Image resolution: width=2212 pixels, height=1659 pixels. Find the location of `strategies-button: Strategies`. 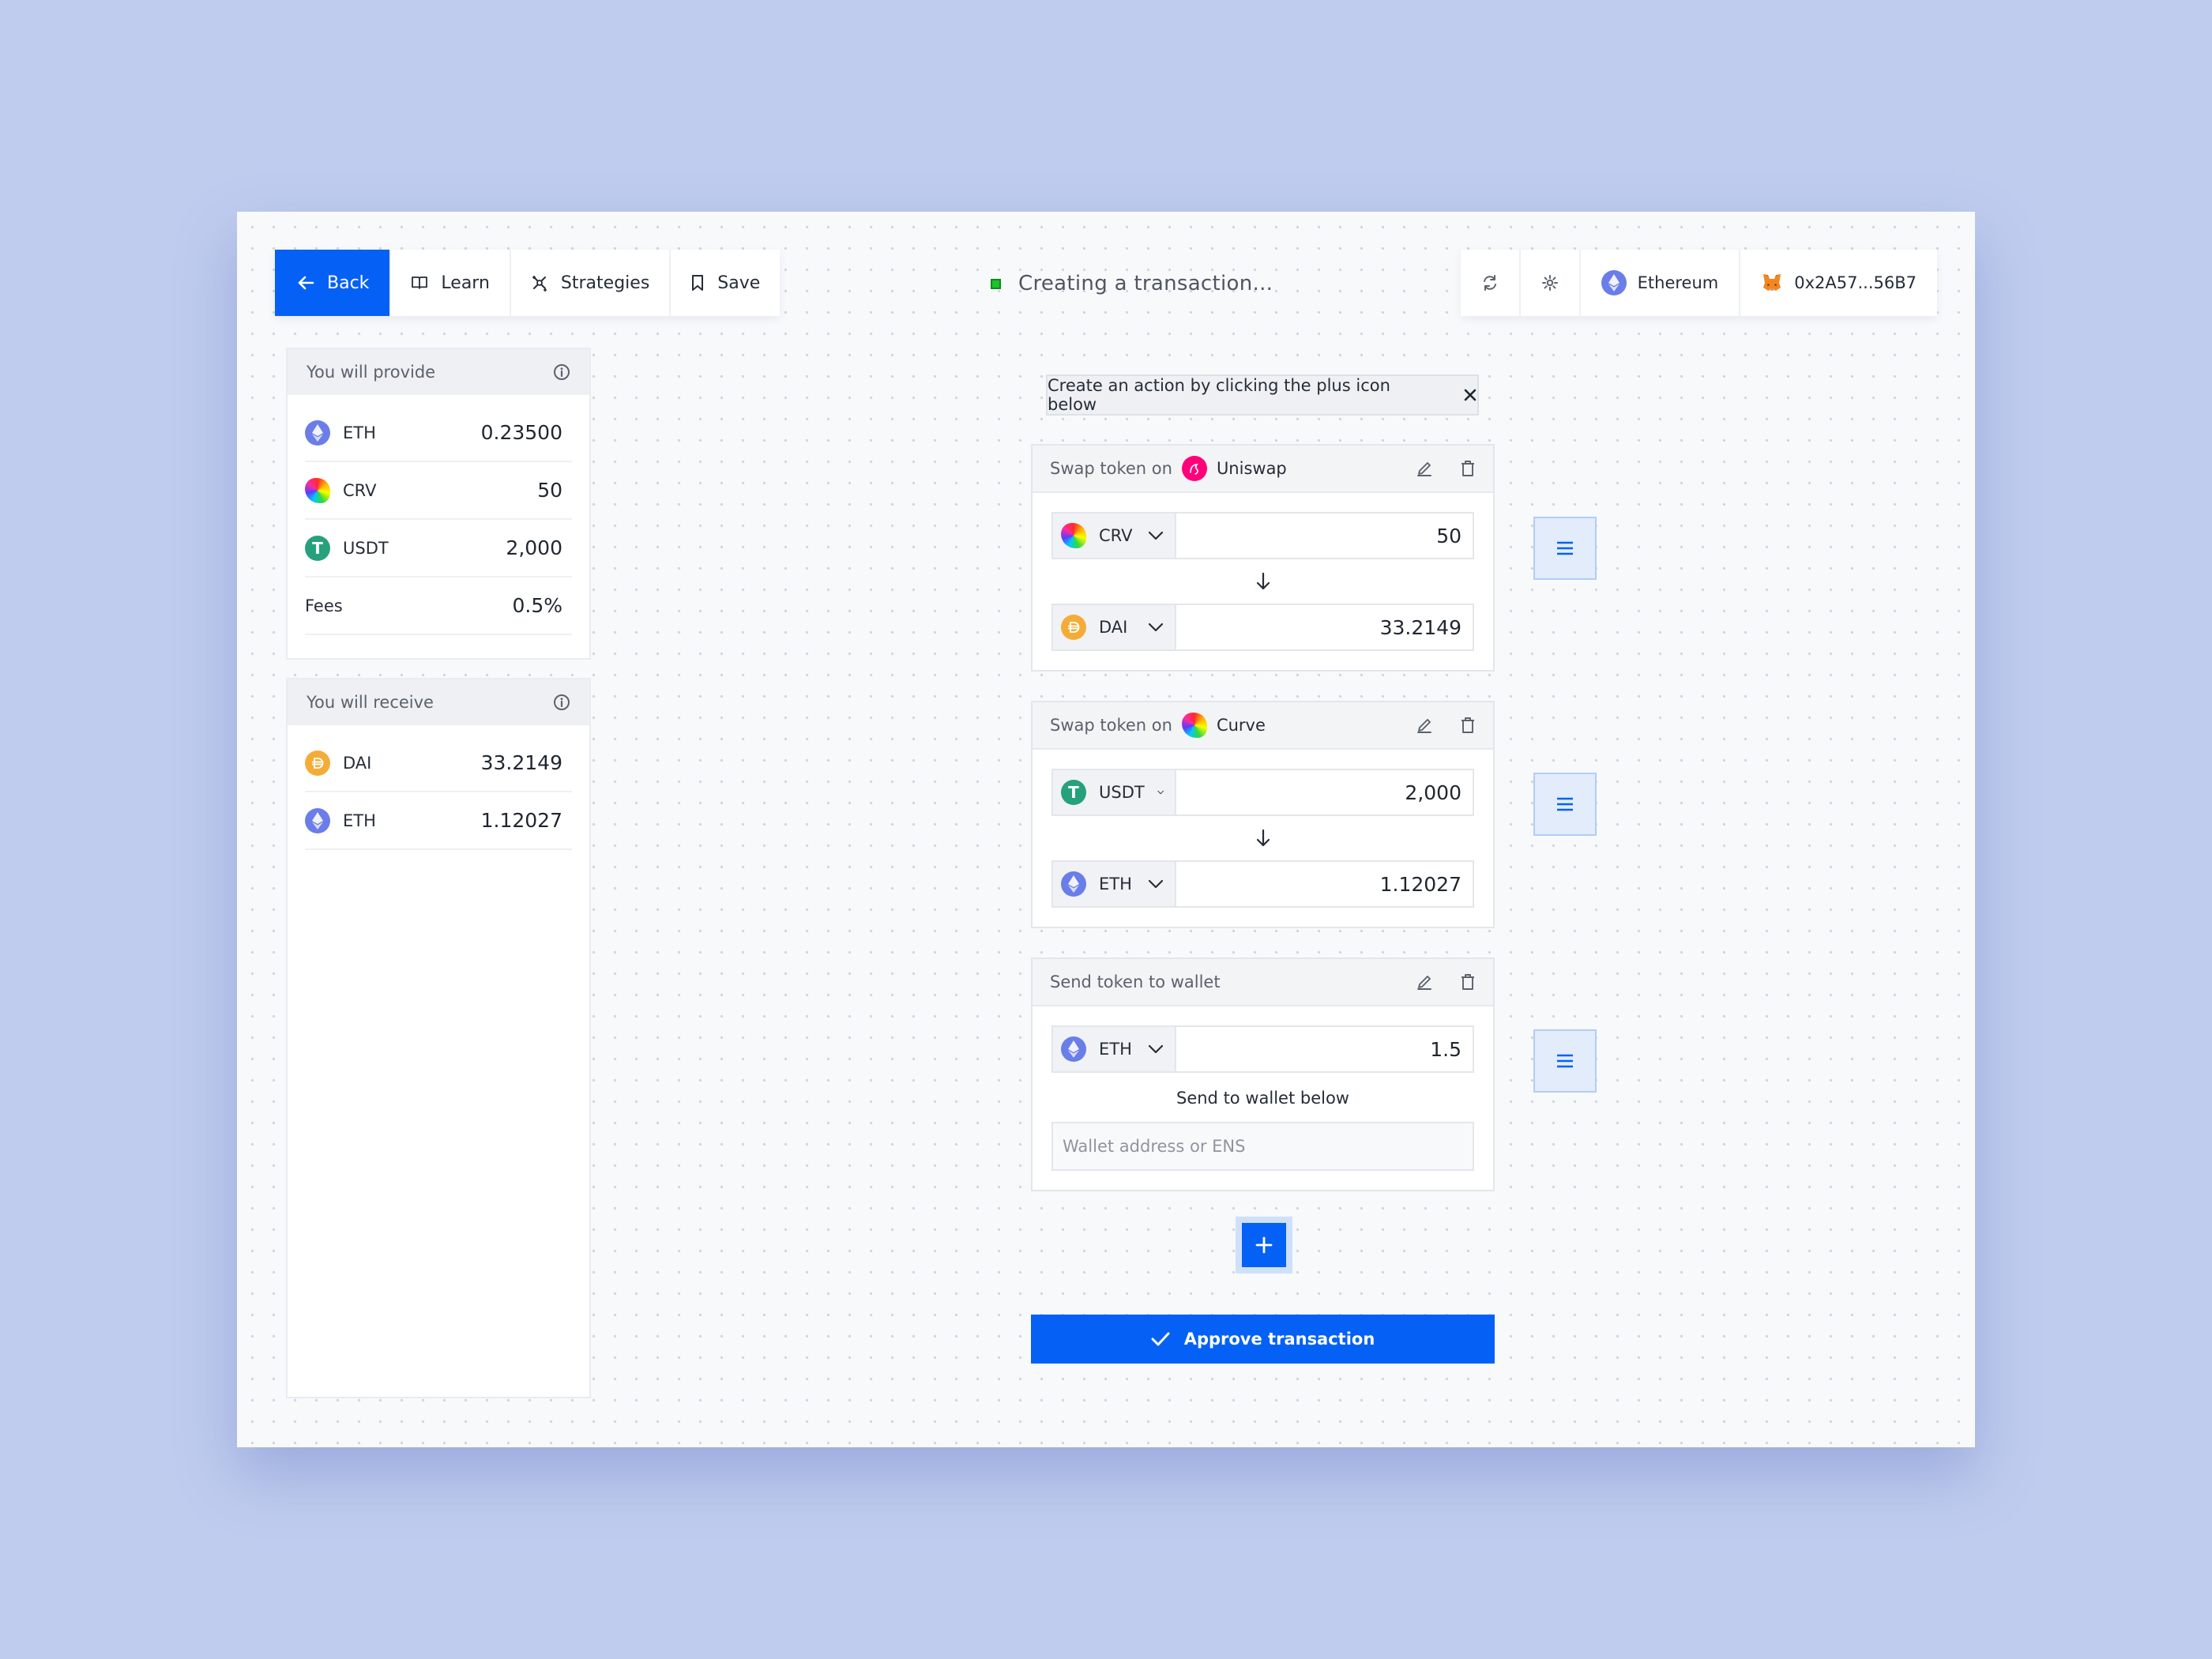

strategies-button: Strategies is located at coordinates (591, 283).